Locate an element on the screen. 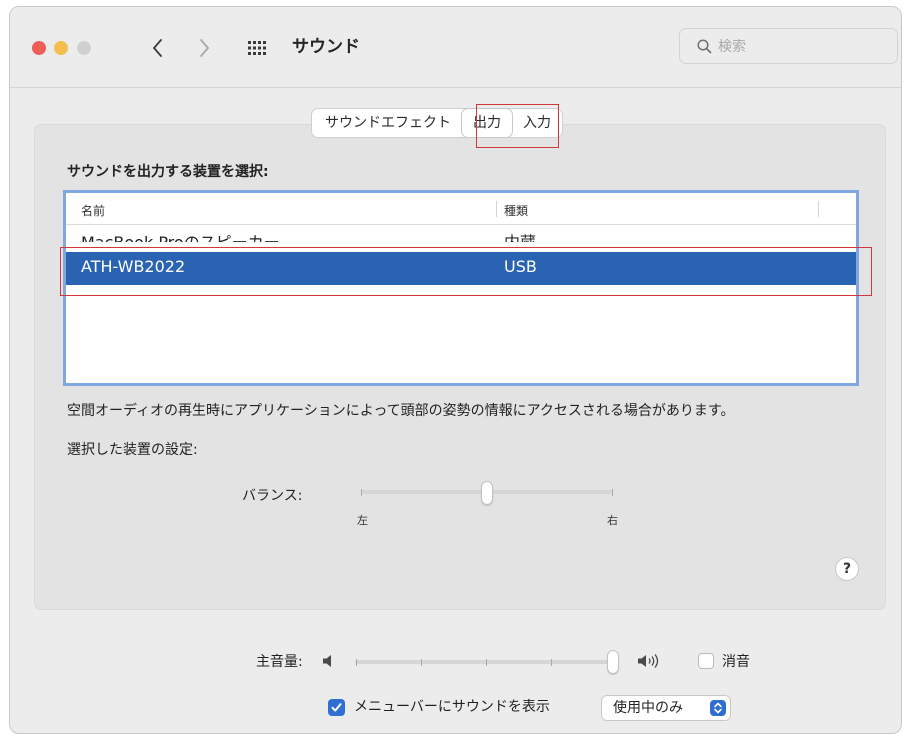 Image resolution: width=904 pixels, height=736 pixels. speaker-low-icon is located at coordinates (327, 661).